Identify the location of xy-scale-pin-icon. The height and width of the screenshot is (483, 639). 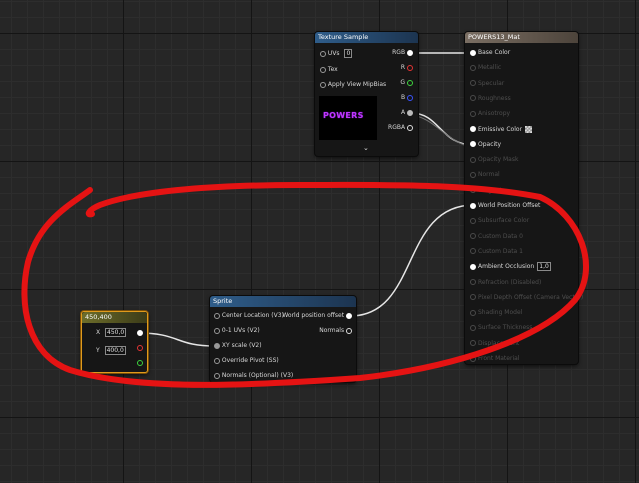
(217, 345).